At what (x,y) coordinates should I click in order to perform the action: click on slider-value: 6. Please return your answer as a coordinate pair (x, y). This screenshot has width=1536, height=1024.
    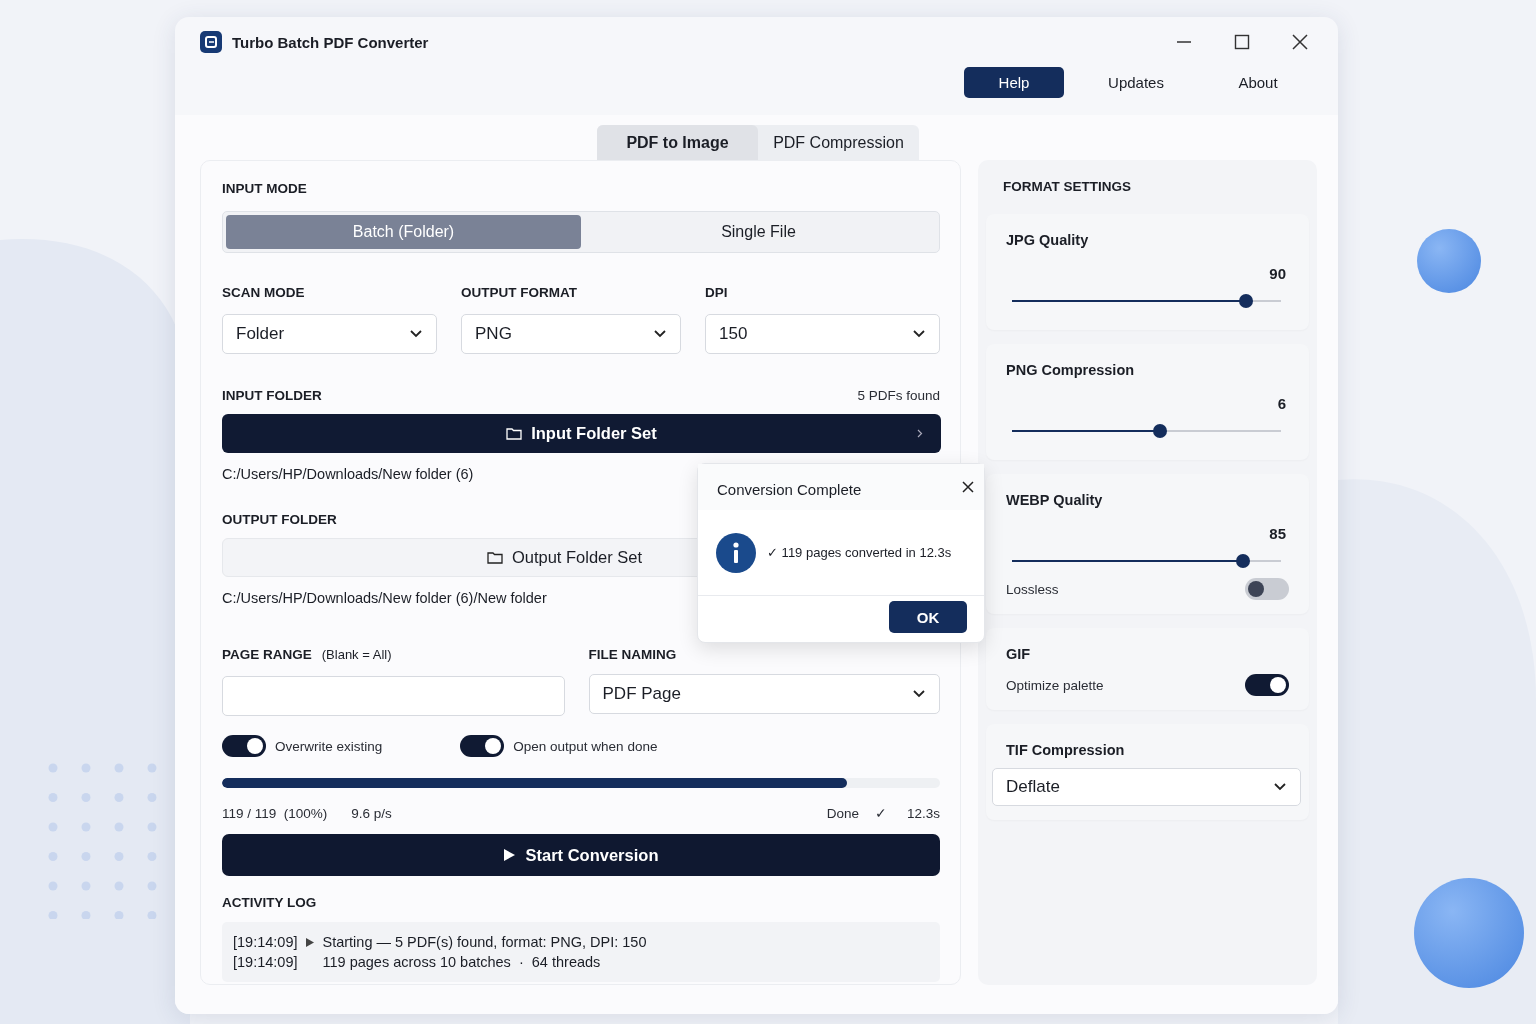
    Looking at the image, I should click on (1281, 403).